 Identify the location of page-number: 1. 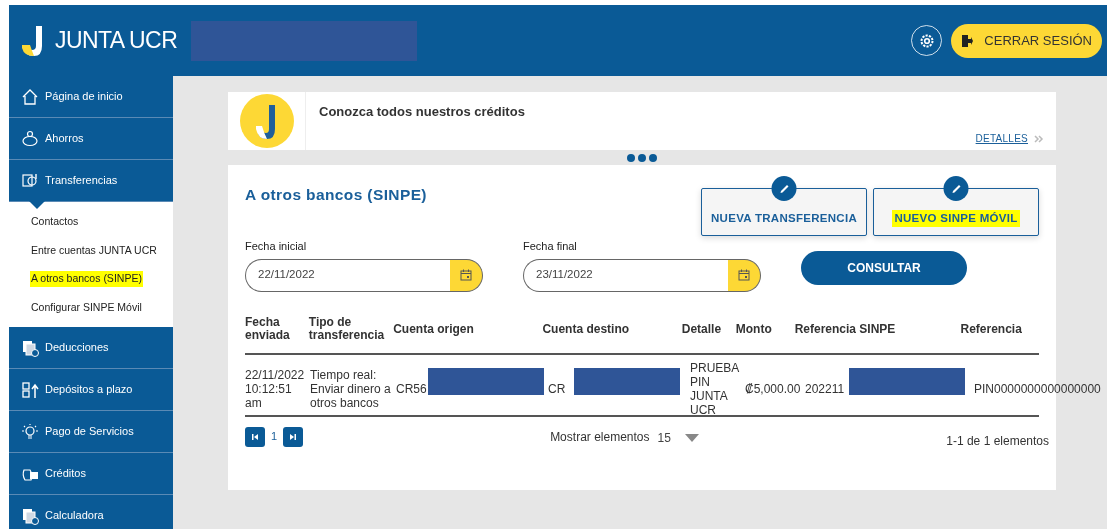
(274, 436).